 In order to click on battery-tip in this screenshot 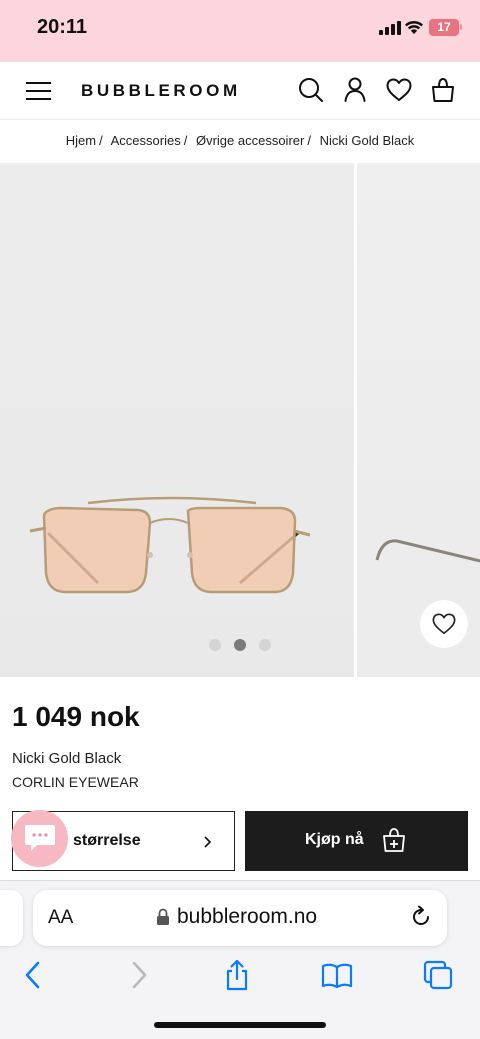, I will do `click(461, 27)`.